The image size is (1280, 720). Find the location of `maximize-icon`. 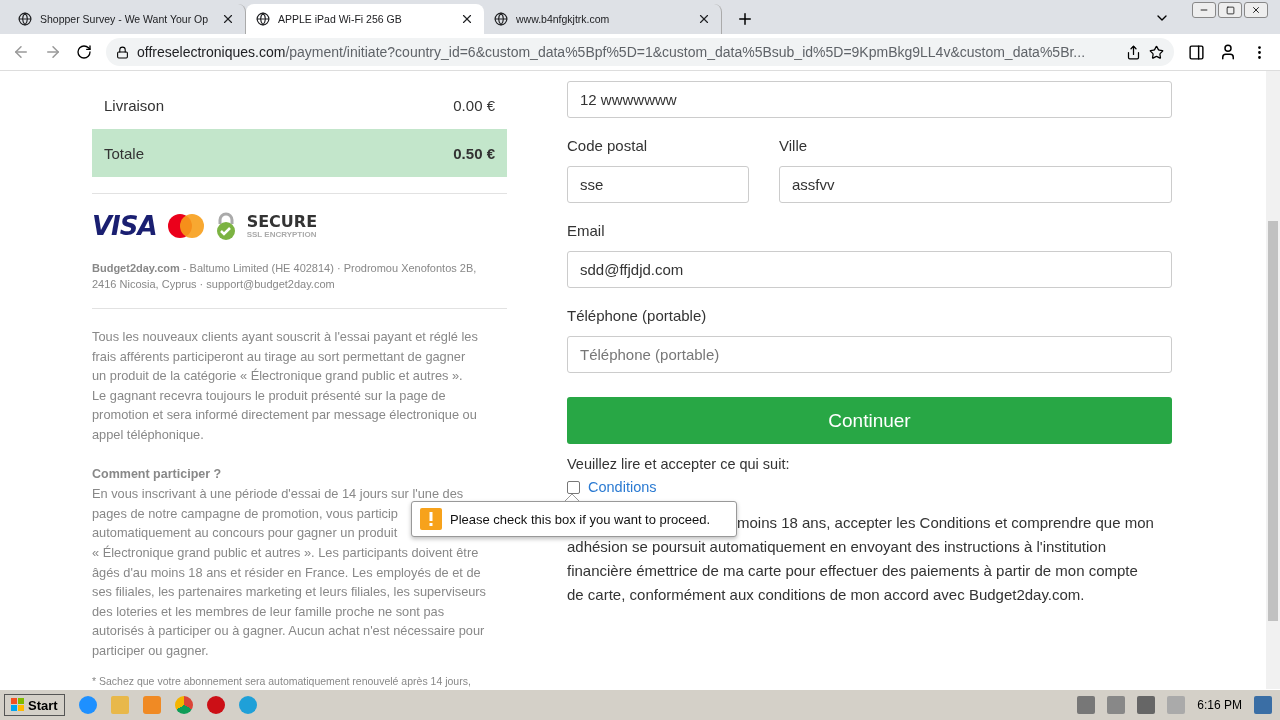

maximize-icon is located at coordinates (1230, 10).